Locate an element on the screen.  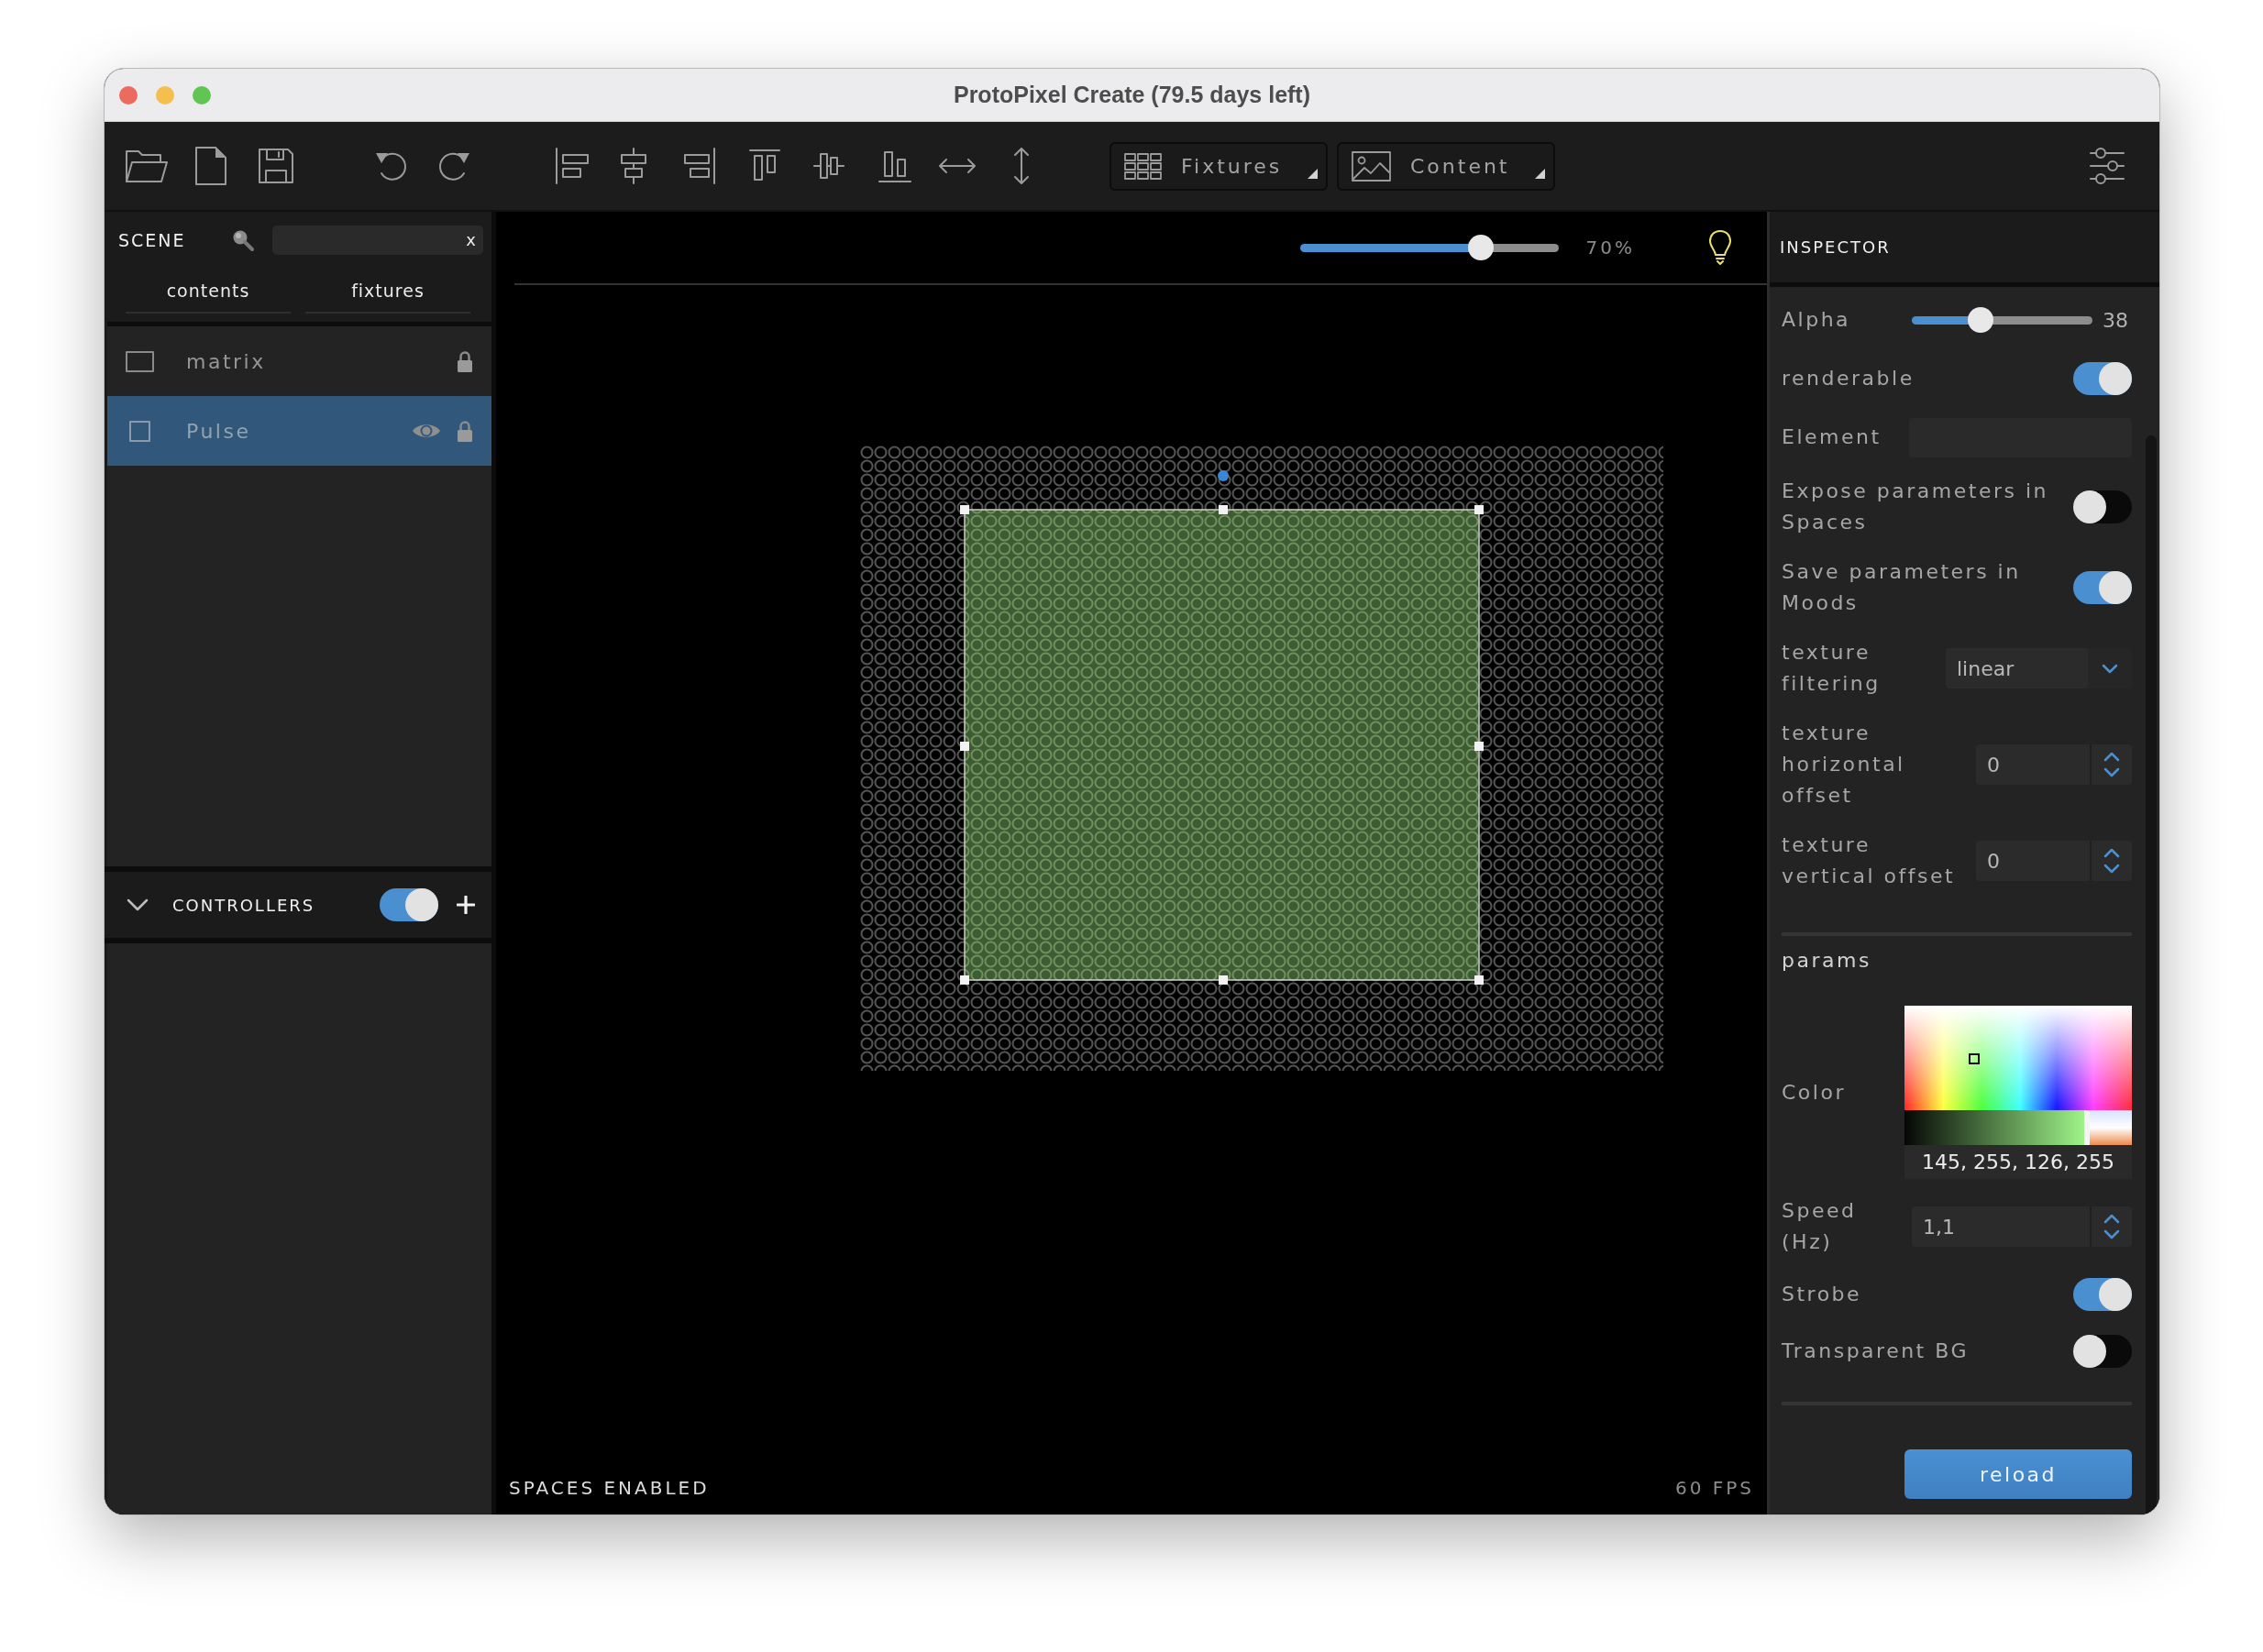
search-field: x is located at coordinates (377, 240).